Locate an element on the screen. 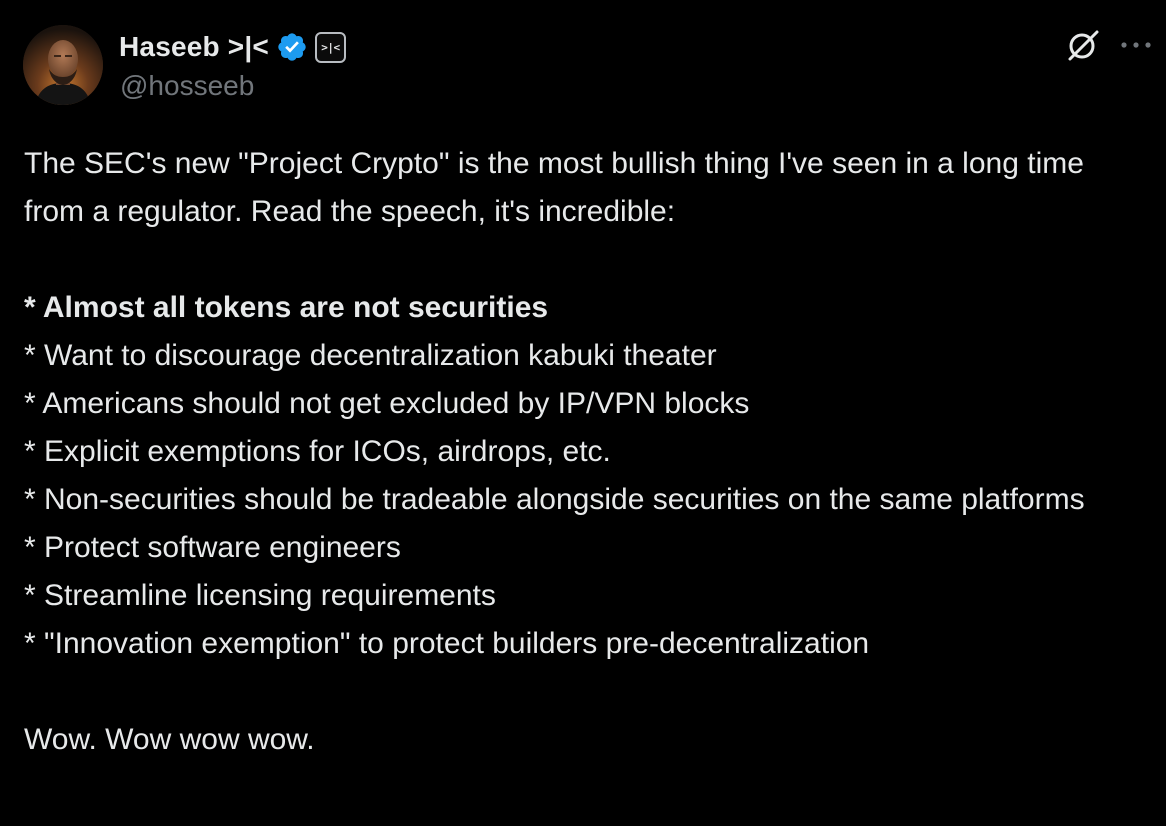  grok-icon is located at coordinates (1083, 45).